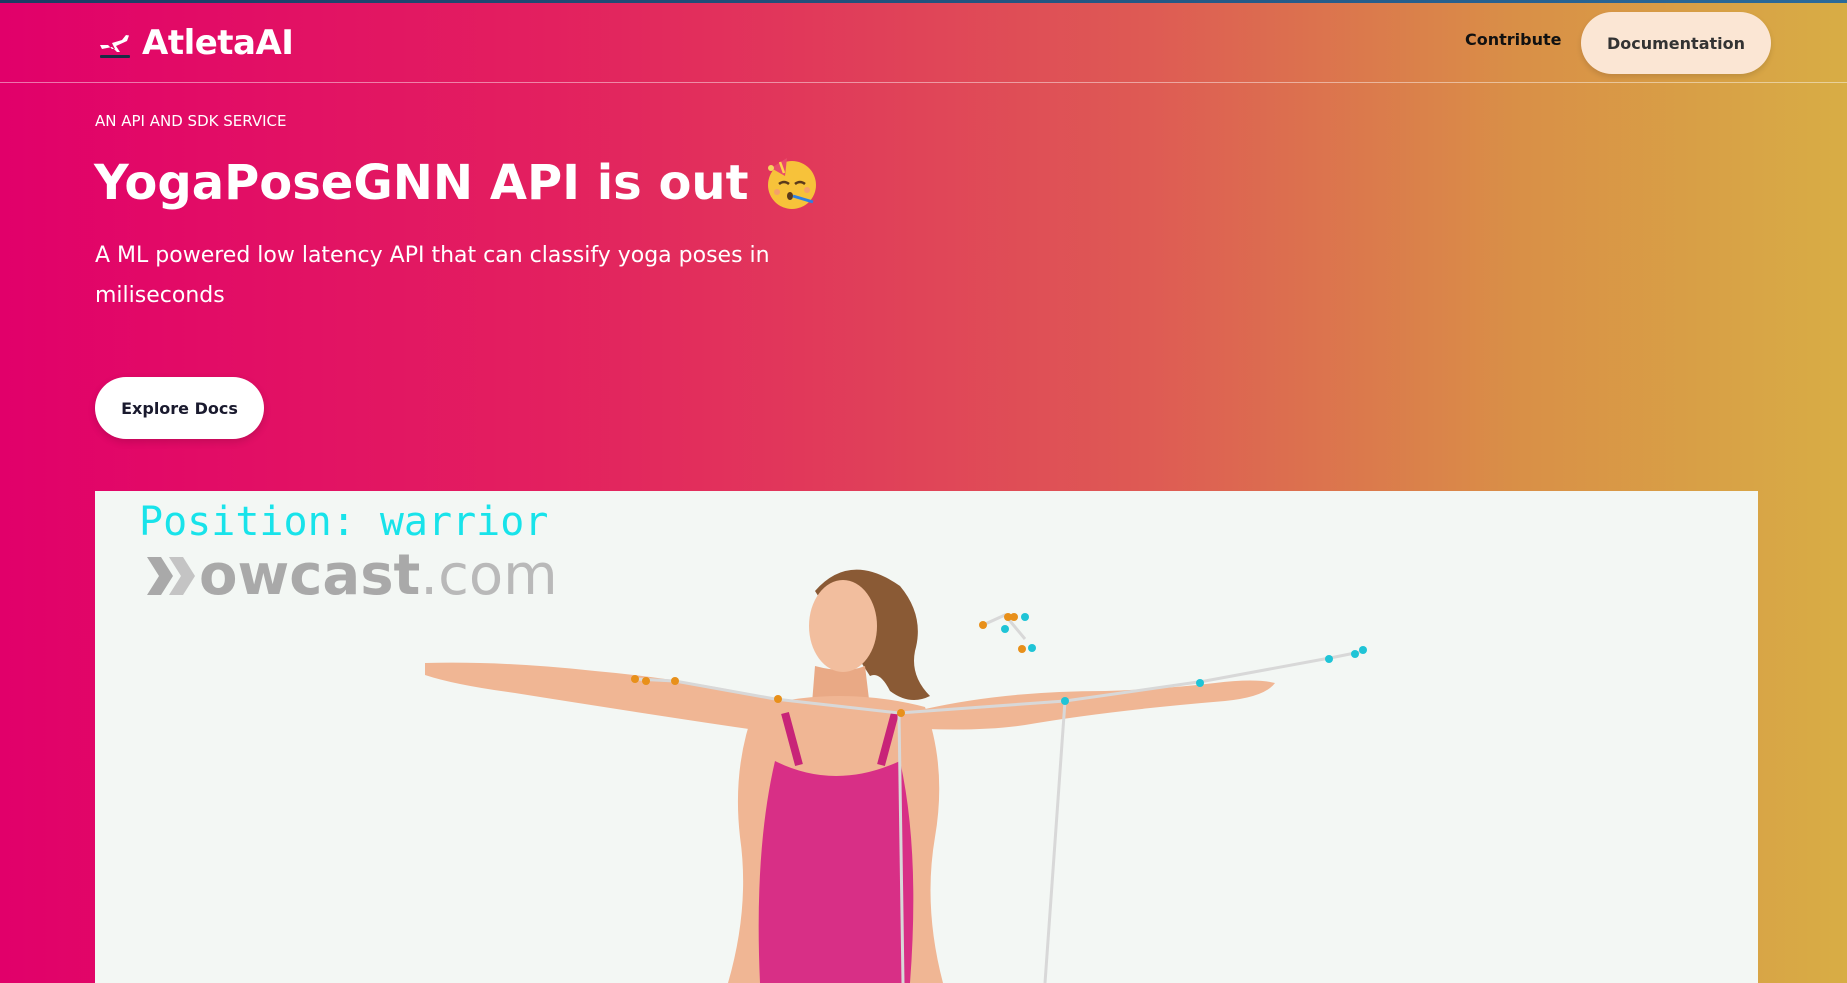  What do you see at coordinates (179, 408) in the screenshot?
I see `explore-docs-button: Explore Docs` at bounding box center [179, 408].